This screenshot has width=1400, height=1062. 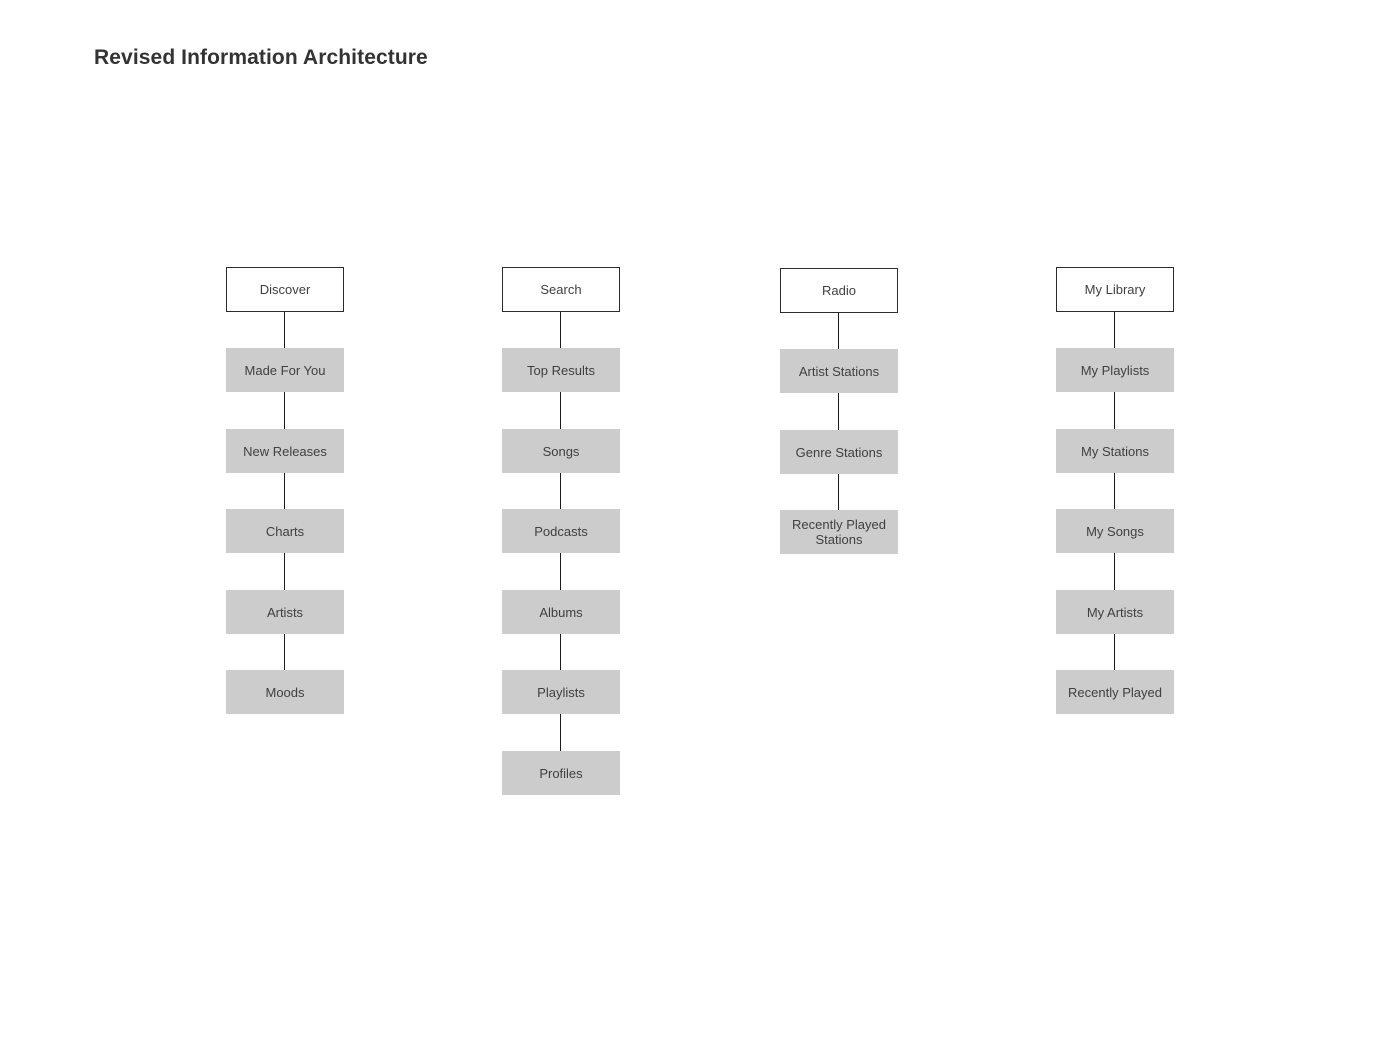 I want to click on node-label: Recently Played, so click(x=1115, y=692).